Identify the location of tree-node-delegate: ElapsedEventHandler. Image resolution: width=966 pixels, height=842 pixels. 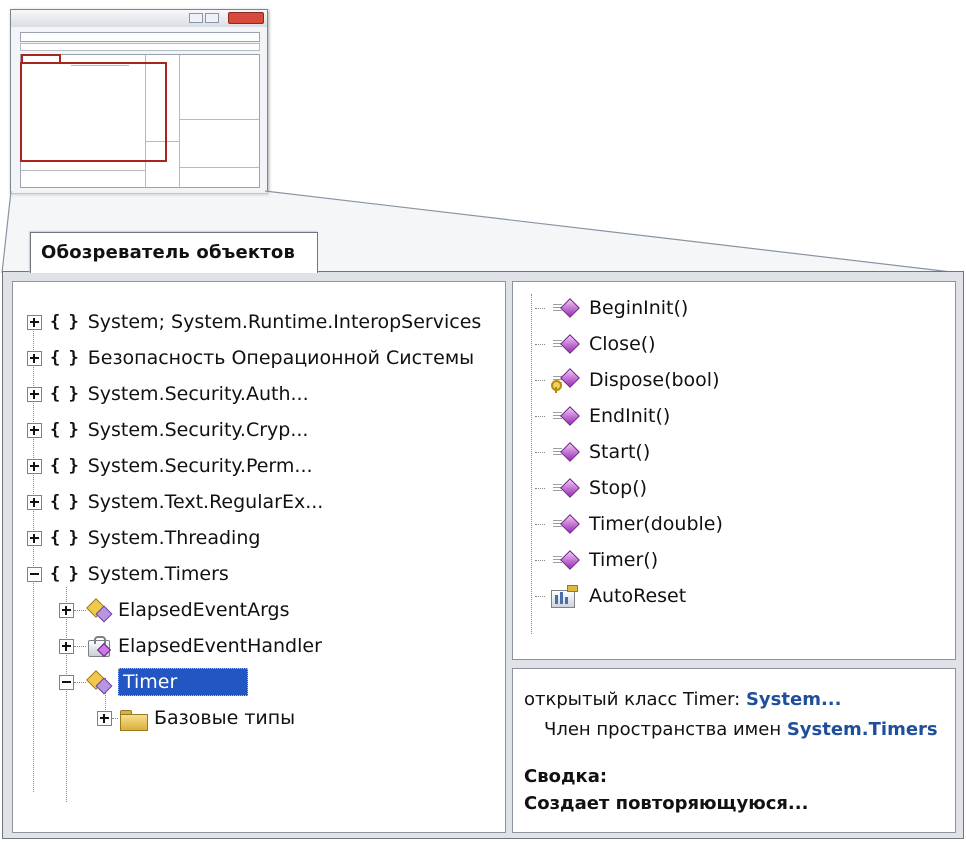
(190, 646).